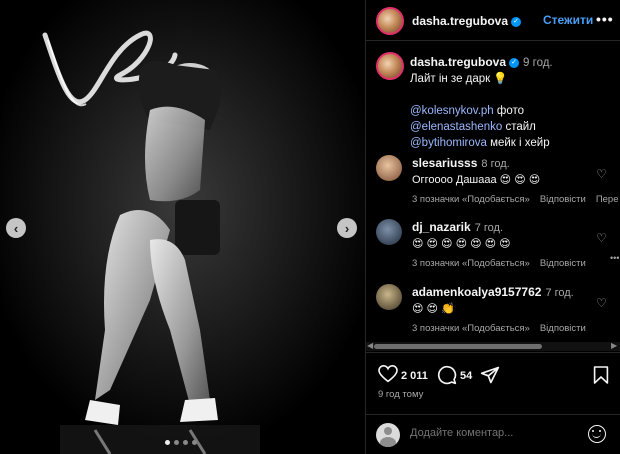 This screenshot has width=620, height=454. I want to click on credit-line: @bytihomirova мейк і хейр, so click(513, 143).